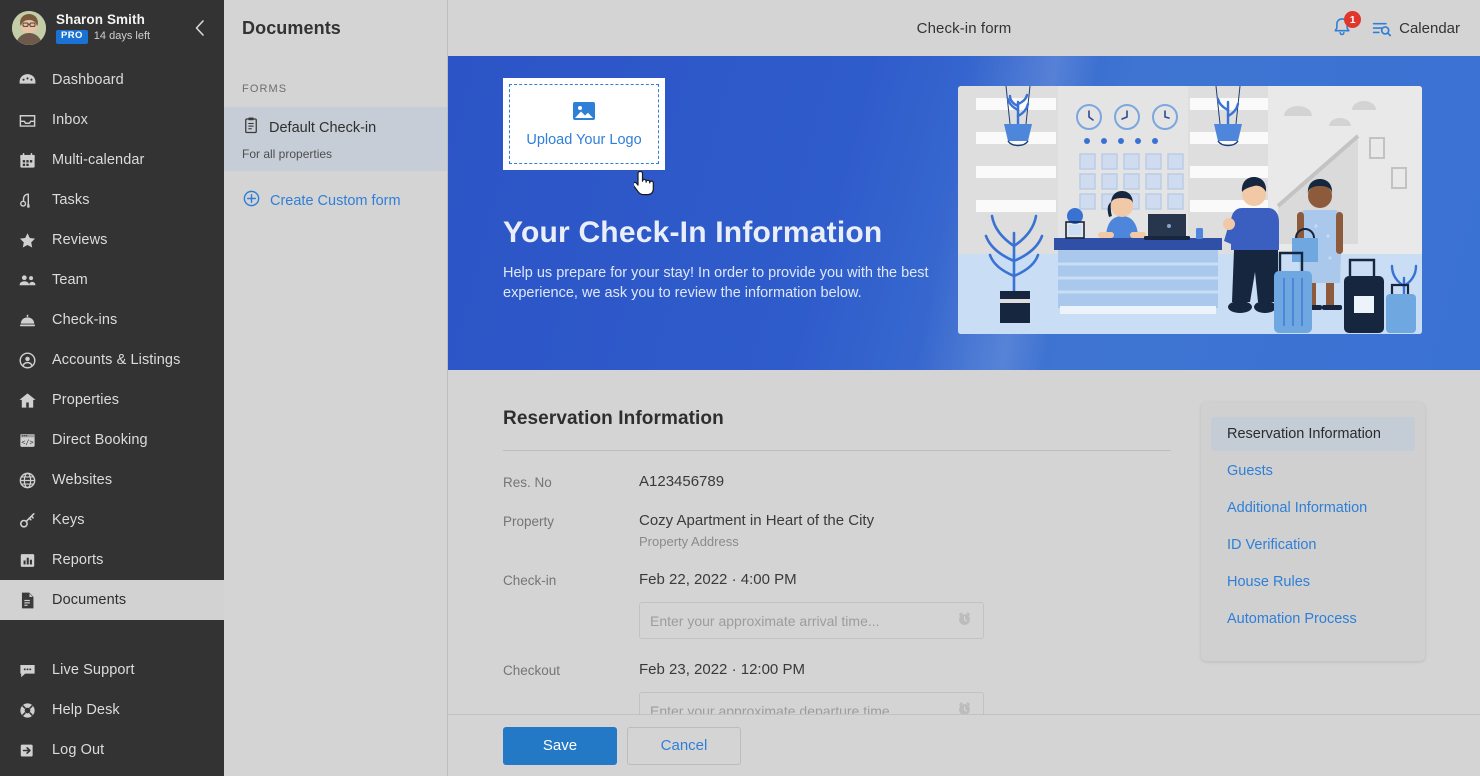 This screenshot has height=776, width=1480. What do you see at coordinates (31, 520) in the screenshot?
I see `key-icon` at bounding box center [31, 520].